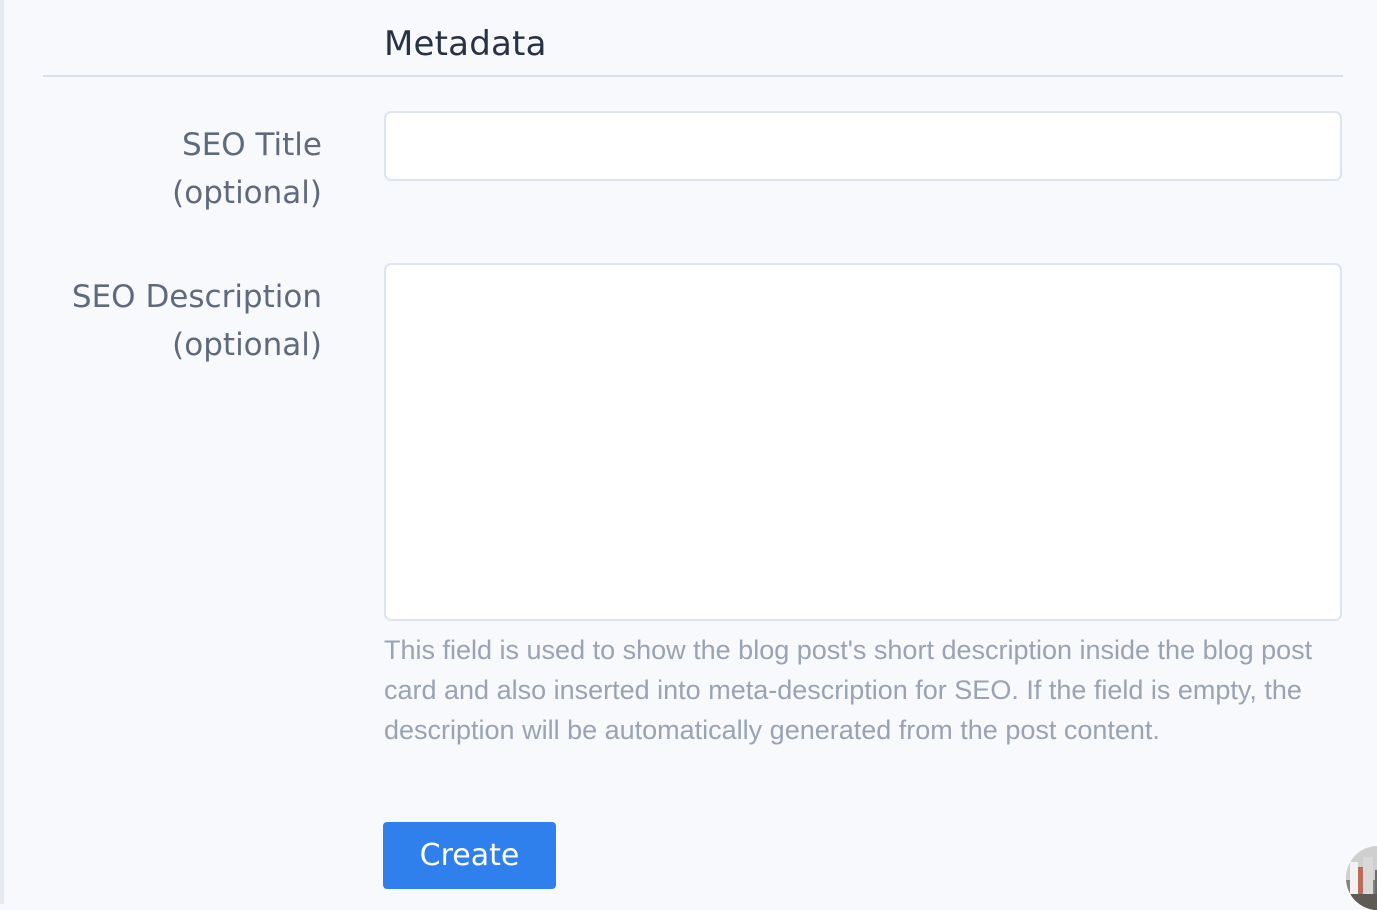 The width and height of the screenshot is (1377, 910). I want to click on avatar, so click(1361, 878).